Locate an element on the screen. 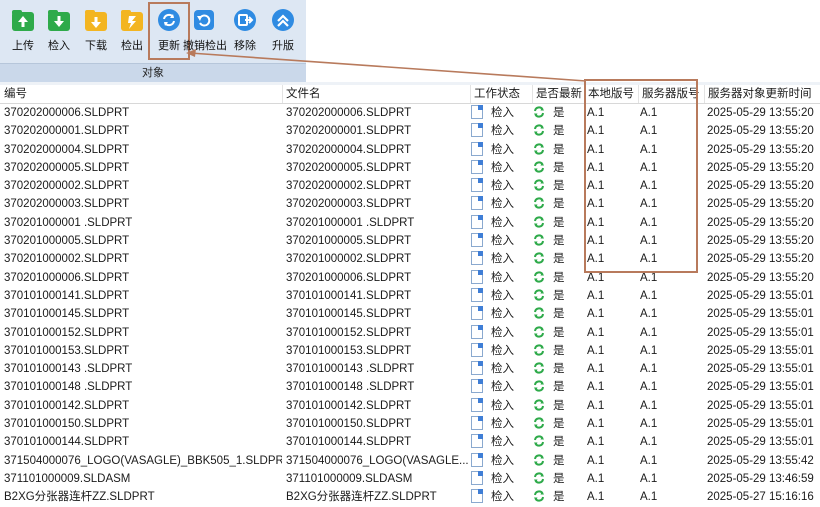 The height and width of the screenshot is (507, 820). column-header-server-update-time: 服务器对象更新时间 is located at coordinates (762, 94).